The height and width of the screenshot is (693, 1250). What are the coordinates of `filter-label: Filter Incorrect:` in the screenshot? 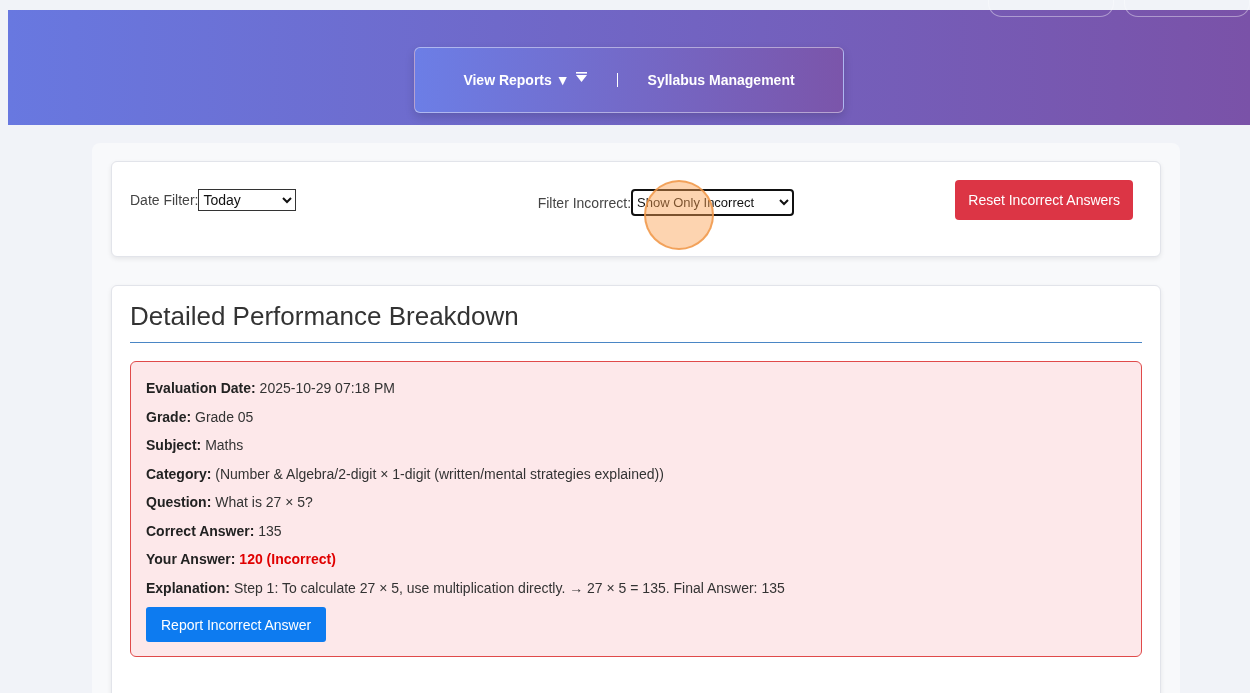 It's located at (584, 202).